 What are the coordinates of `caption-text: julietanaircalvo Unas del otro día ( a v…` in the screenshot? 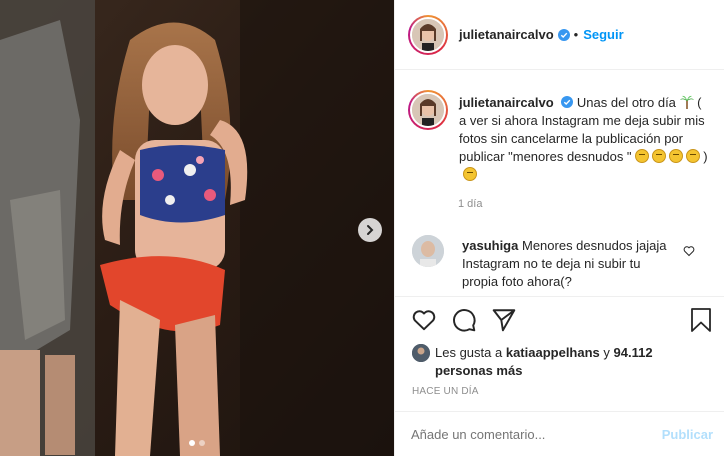 It's located at (584, 139).